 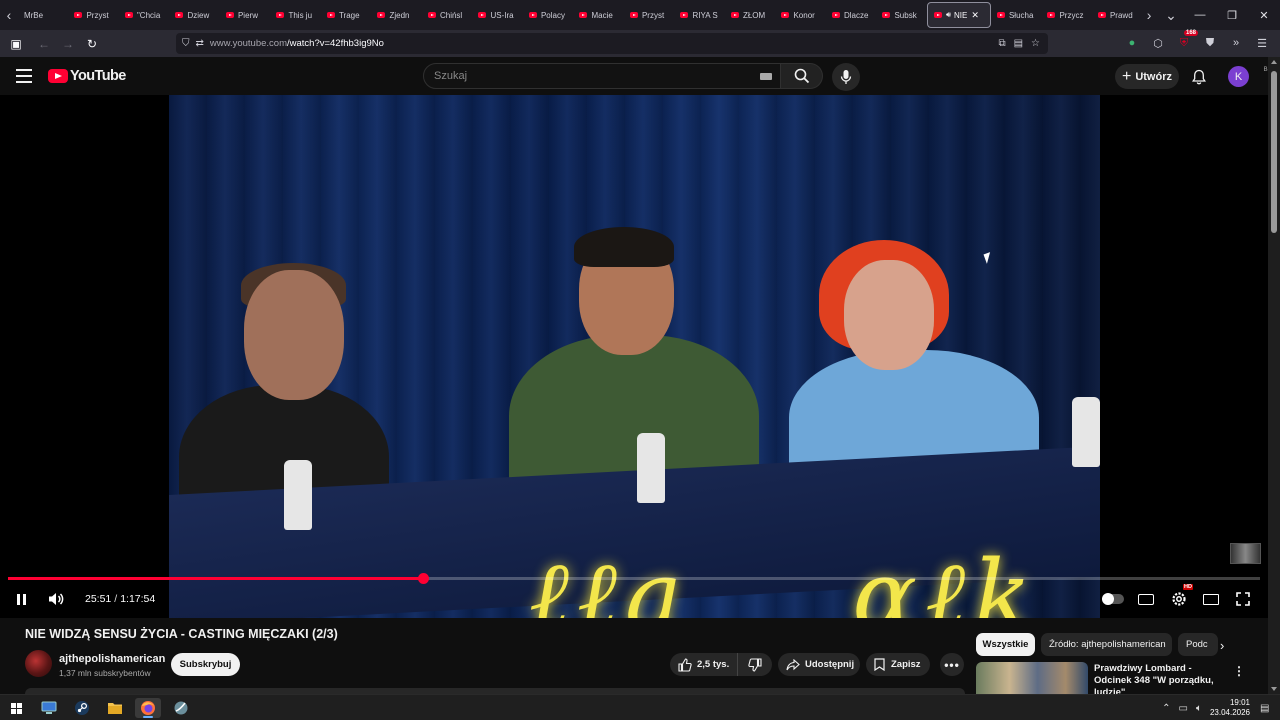 What do you see at coordinates (898, 664) in the screenshot?
I see `save-button: Zapisz` at bounding box center [898, 664].